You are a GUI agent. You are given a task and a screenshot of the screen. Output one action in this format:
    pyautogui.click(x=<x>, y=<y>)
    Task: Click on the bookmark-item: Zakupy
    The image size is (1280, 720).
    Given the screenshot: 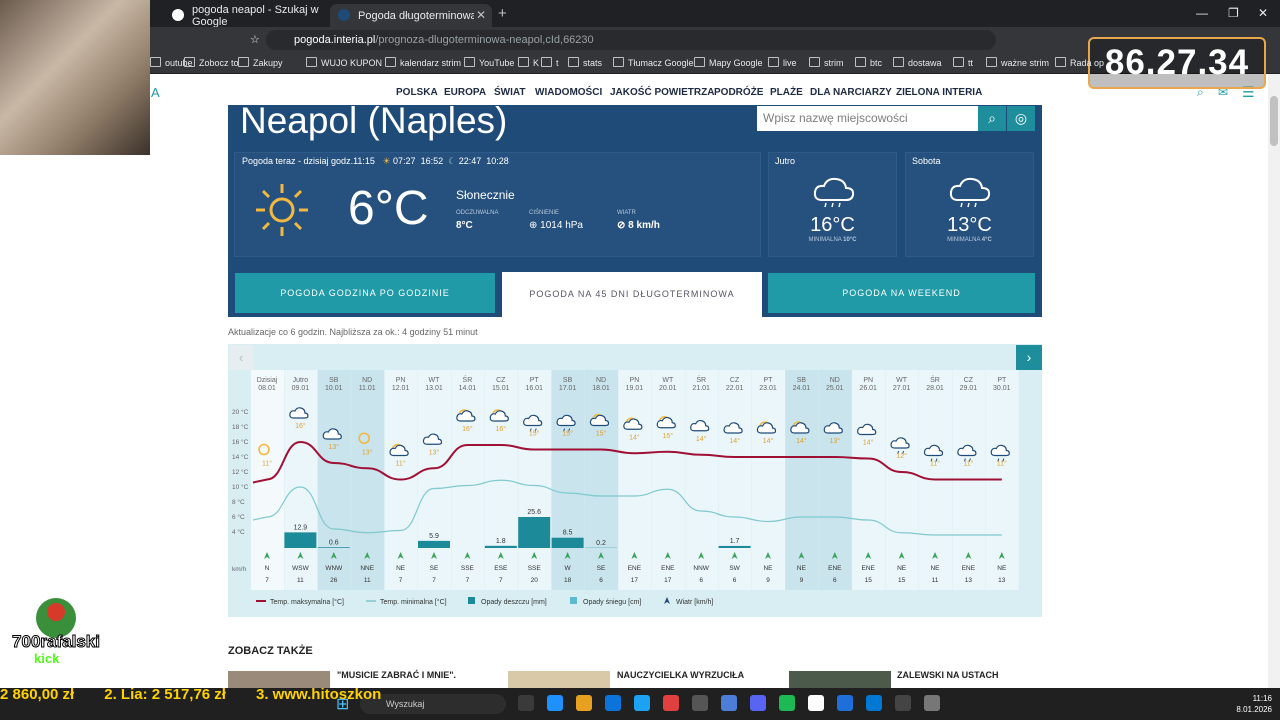 What is the action you would take?
    pyautogui.click(x=260, y=62)
    